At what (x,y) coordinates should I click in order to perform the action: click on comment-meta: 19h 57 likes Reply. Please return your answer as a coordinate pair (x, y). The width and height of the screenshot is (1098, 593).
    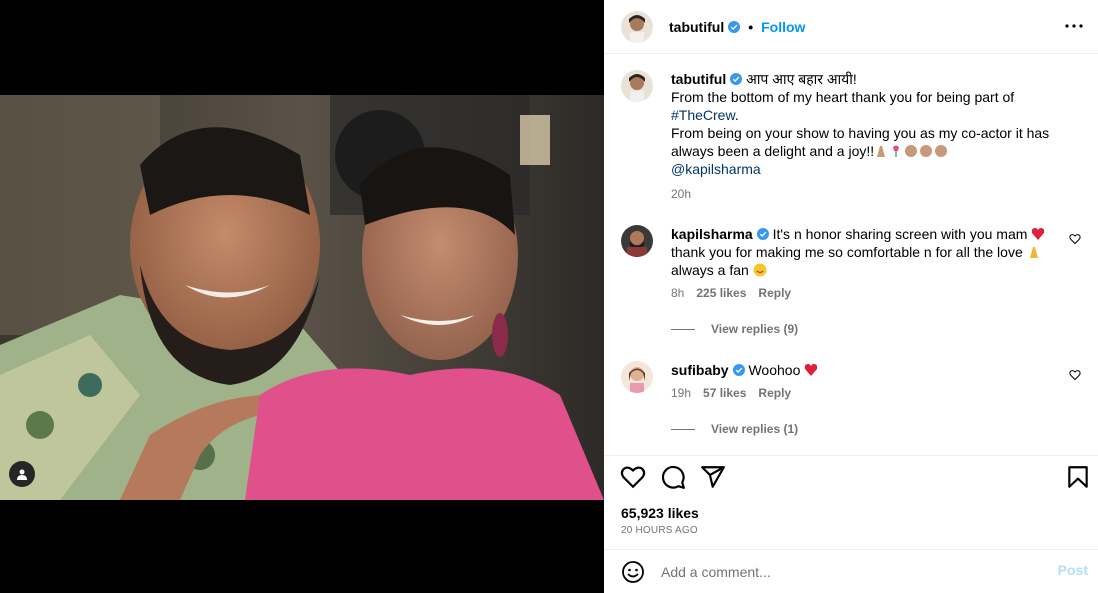
    Looking at the image, I should click on (866, 393).